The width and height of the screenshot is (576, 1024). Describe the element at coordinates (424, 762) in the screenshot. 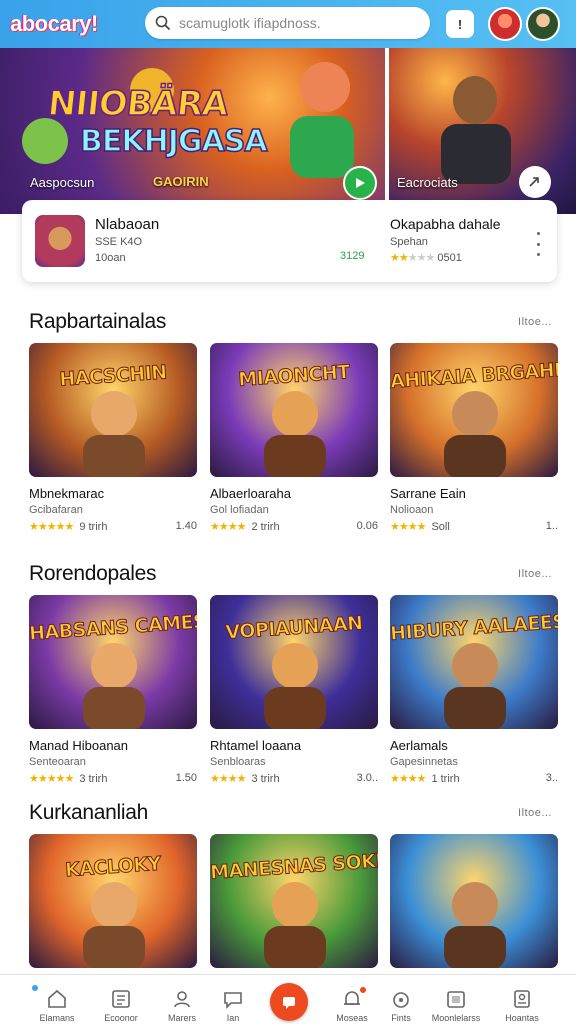

I see `game-category: Gapesinnetas` at that location.